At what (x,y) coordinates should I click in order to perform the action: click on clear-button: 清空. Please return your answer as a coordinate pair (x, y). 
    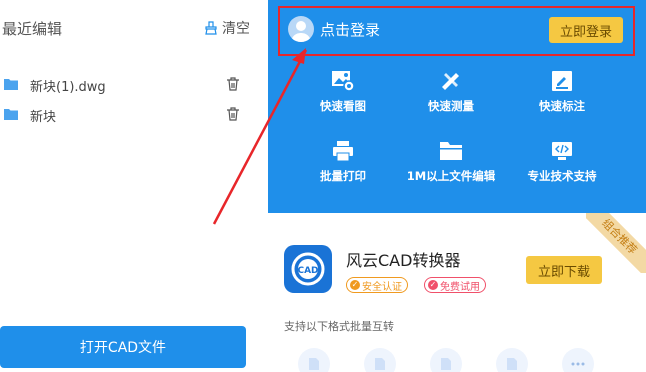
    Looking at the image, I should click on (227, 28).